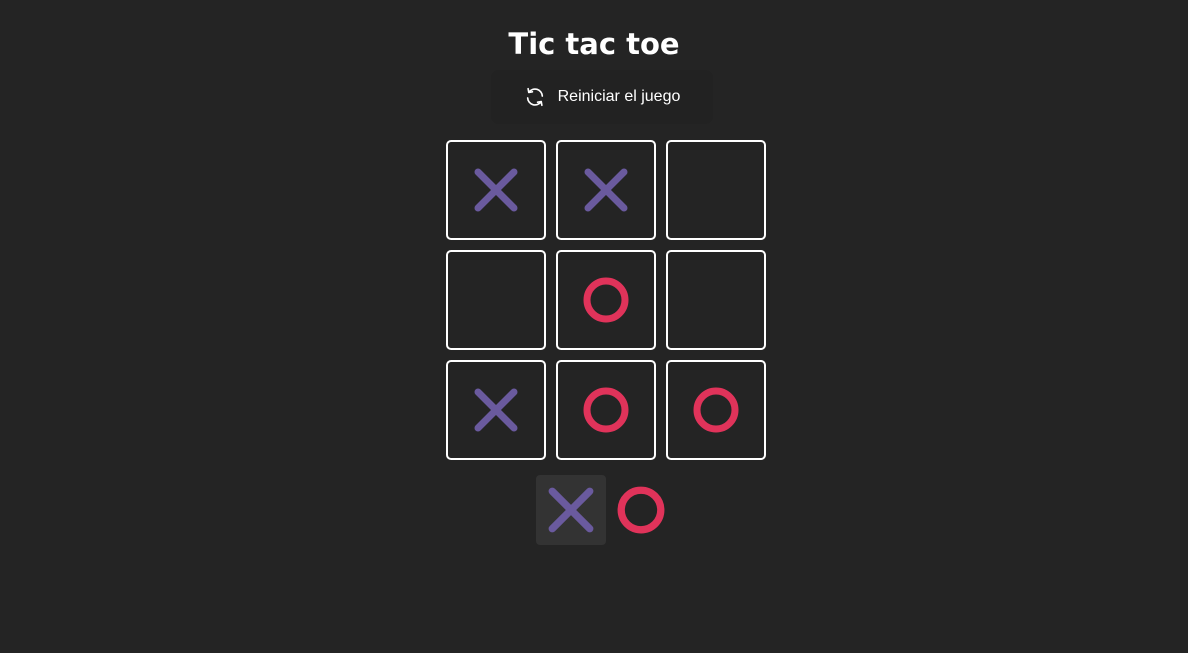 The height and width of the screenshot is (653, 1188). I want to click on game-board, so click(606, 300).